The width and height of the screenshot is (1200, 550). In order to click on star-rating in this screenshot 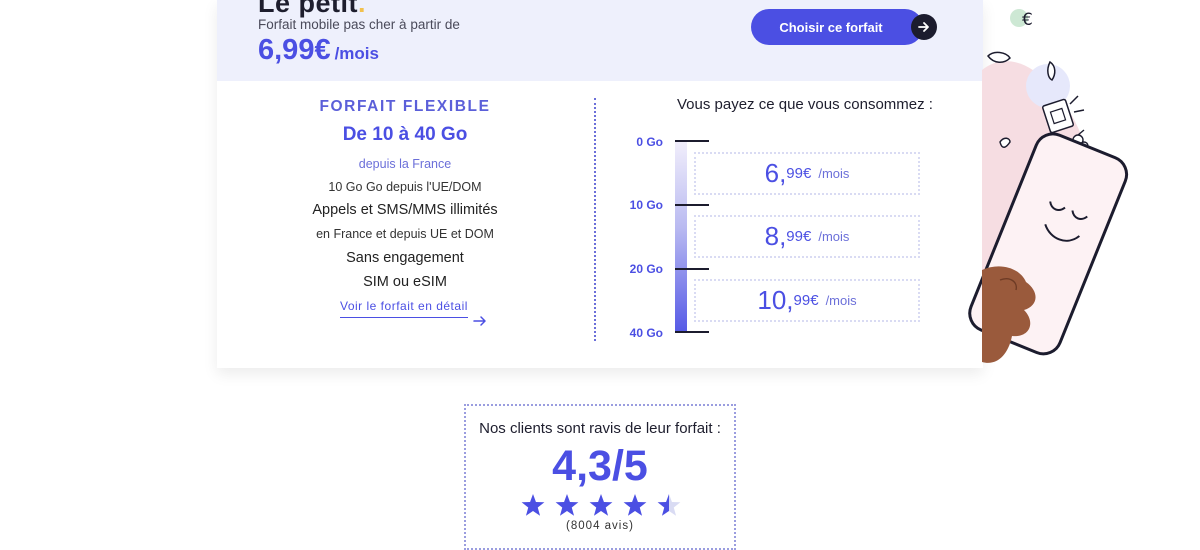, I will do `click(601, 505)`.